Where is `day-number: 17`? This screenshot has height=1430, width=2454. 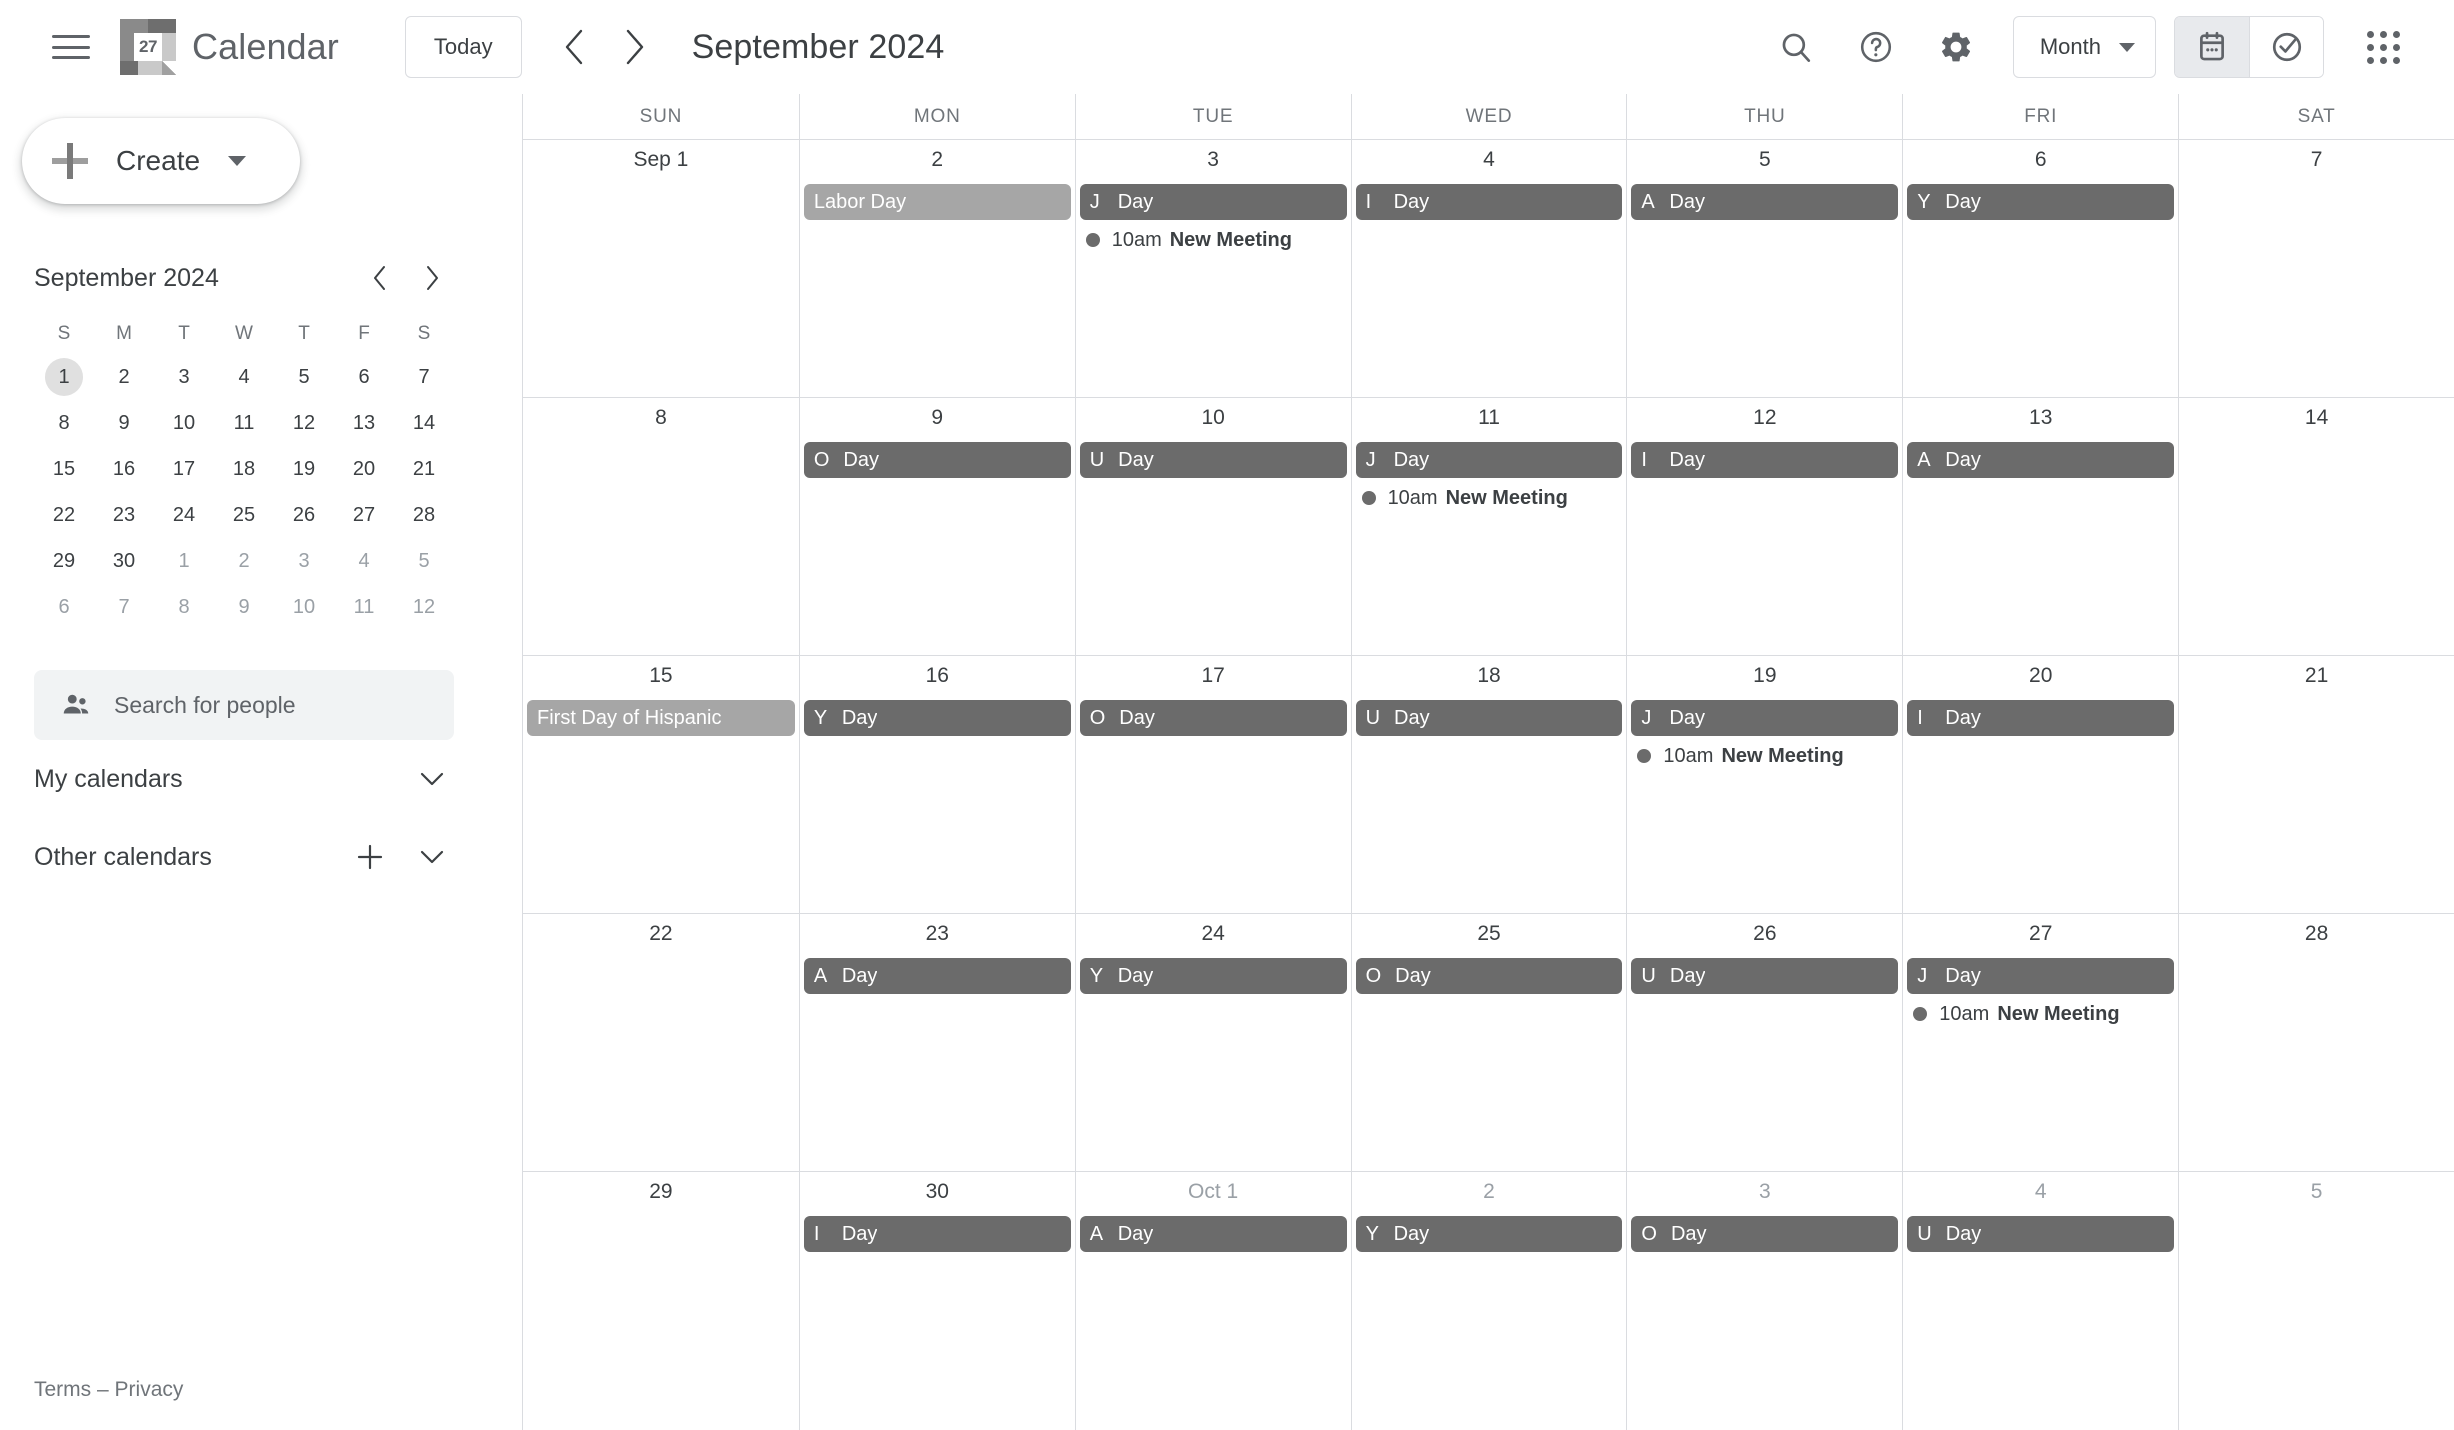 day-number: 17 is located at coordinates (1213, 679).